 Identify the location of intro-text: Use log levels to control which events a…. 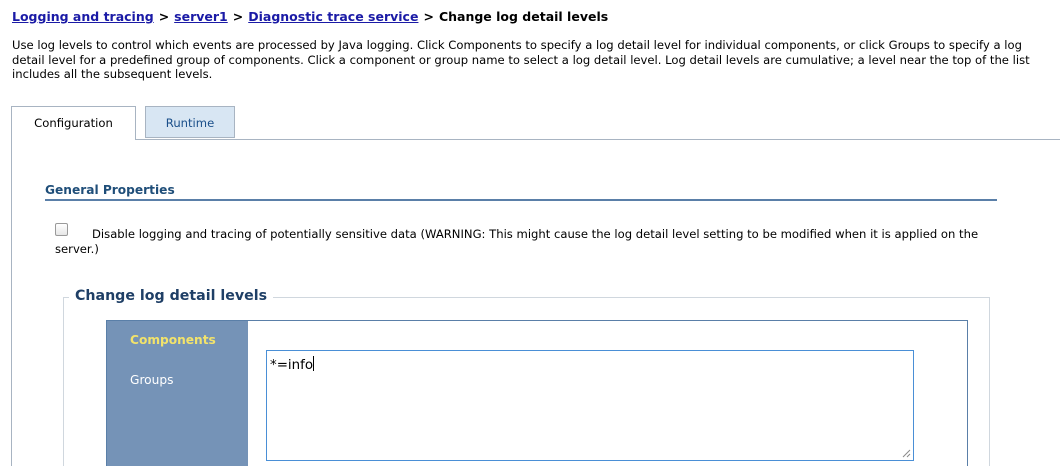
(521, 59).